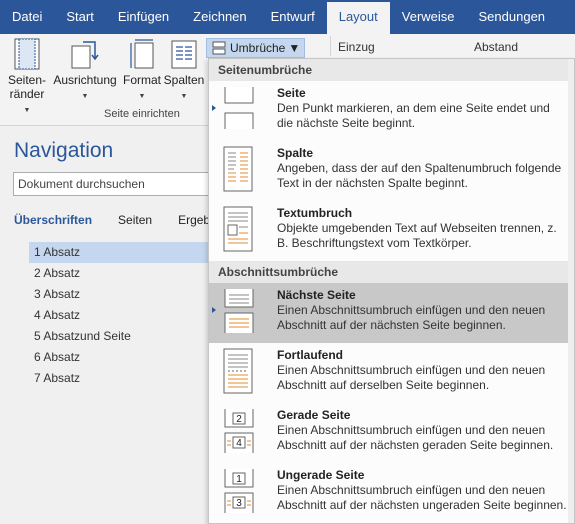 This screenshot has width=575, height=524. Describe the element at coordinates (391, 70) in the screenshot. I see `section-header-seitenumbrueche: Seitenumbrüche` at that location.